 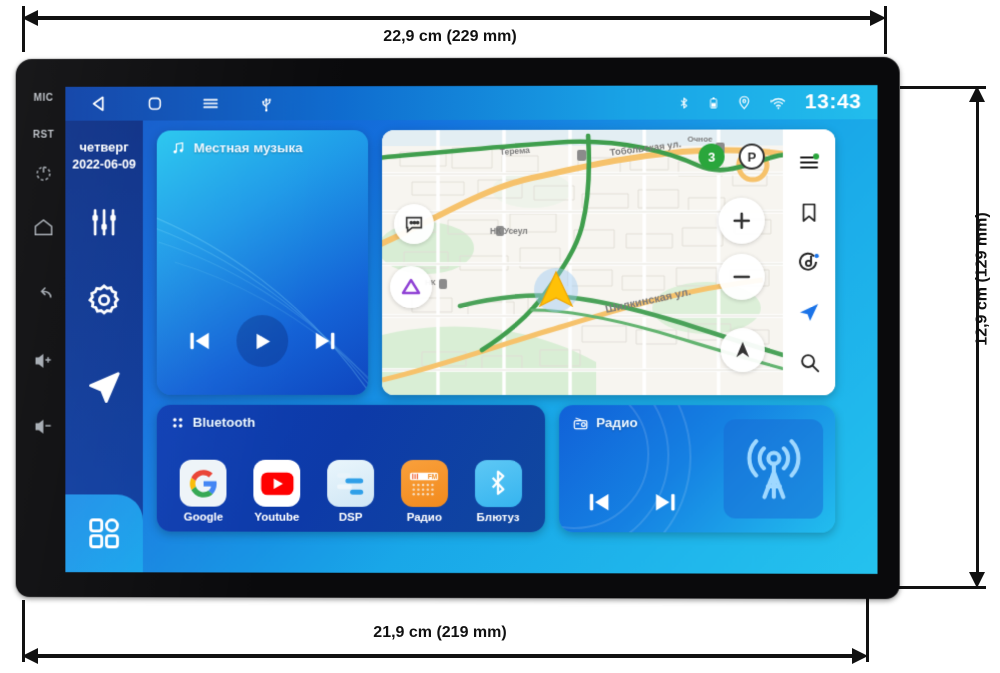 I want to click on bluetooth-app-icon, so click(x=498, y=484).